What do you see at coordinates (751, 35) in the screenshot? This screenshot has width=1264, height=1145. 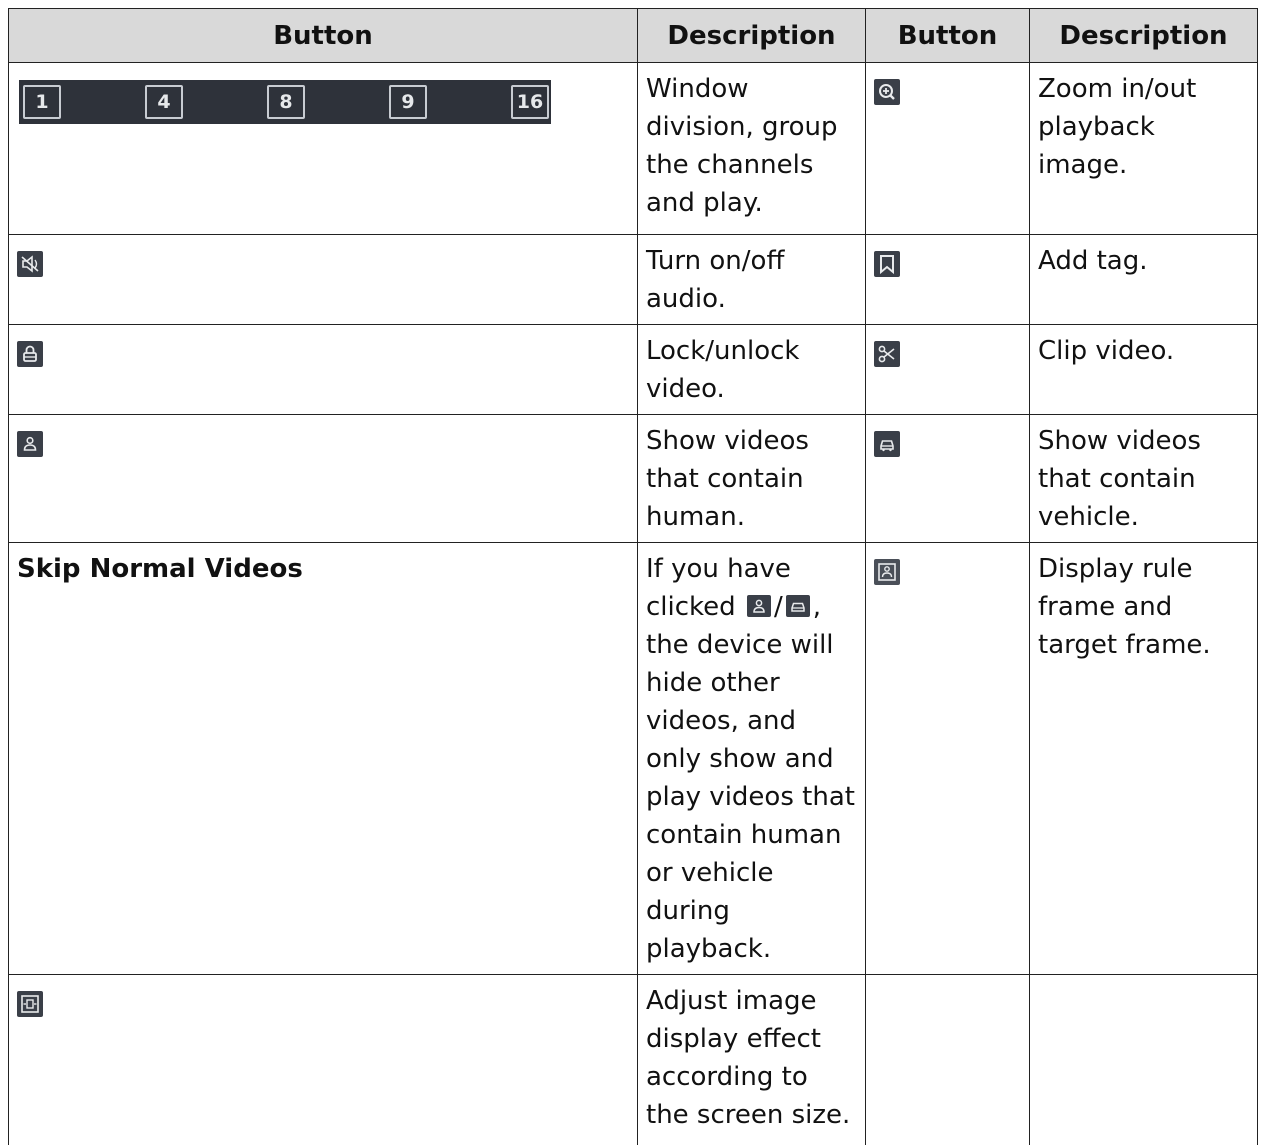 I see `header-description-1: Description` at bounding box center [751, 35].